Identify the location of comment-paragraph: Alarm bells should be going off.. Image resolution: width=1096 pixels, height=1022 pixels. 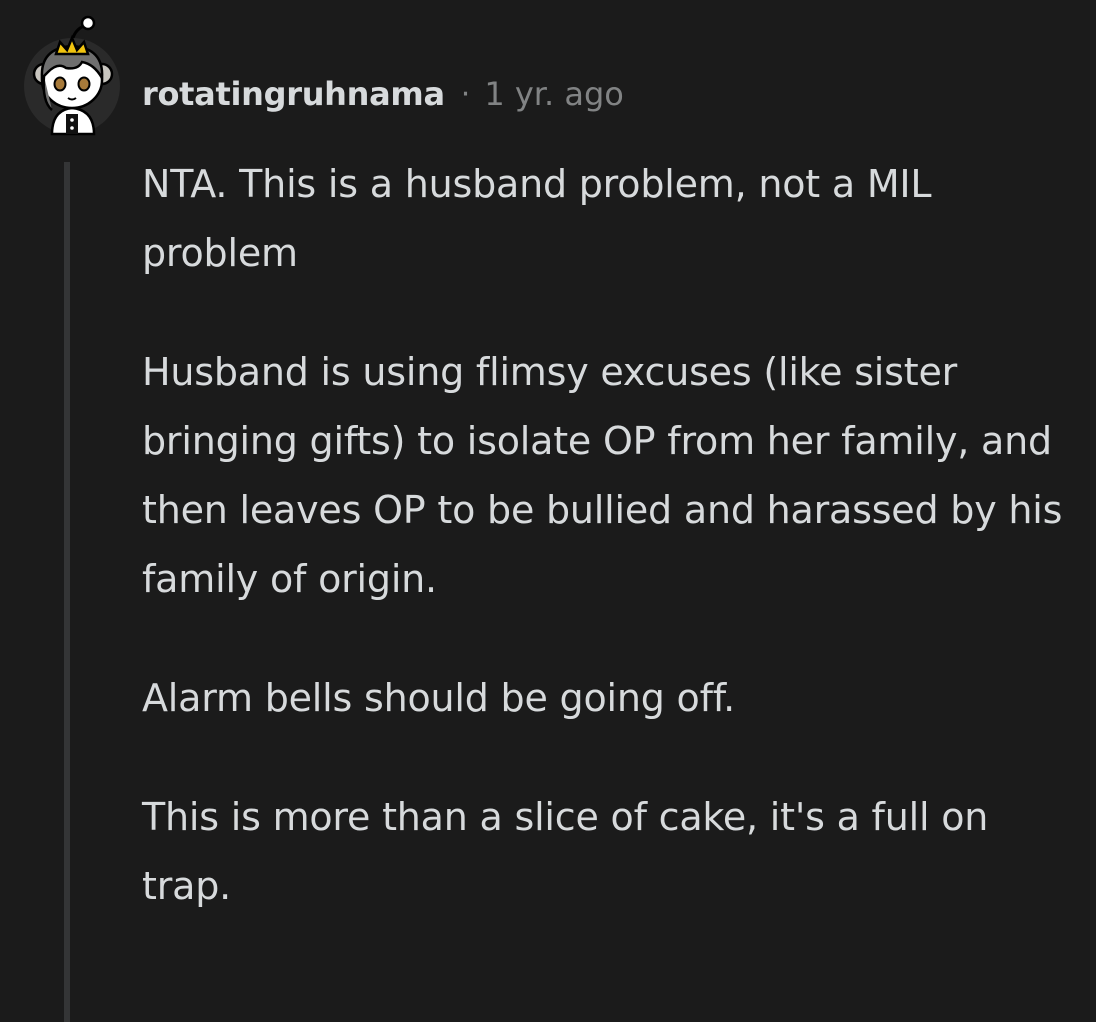
(439, 698).